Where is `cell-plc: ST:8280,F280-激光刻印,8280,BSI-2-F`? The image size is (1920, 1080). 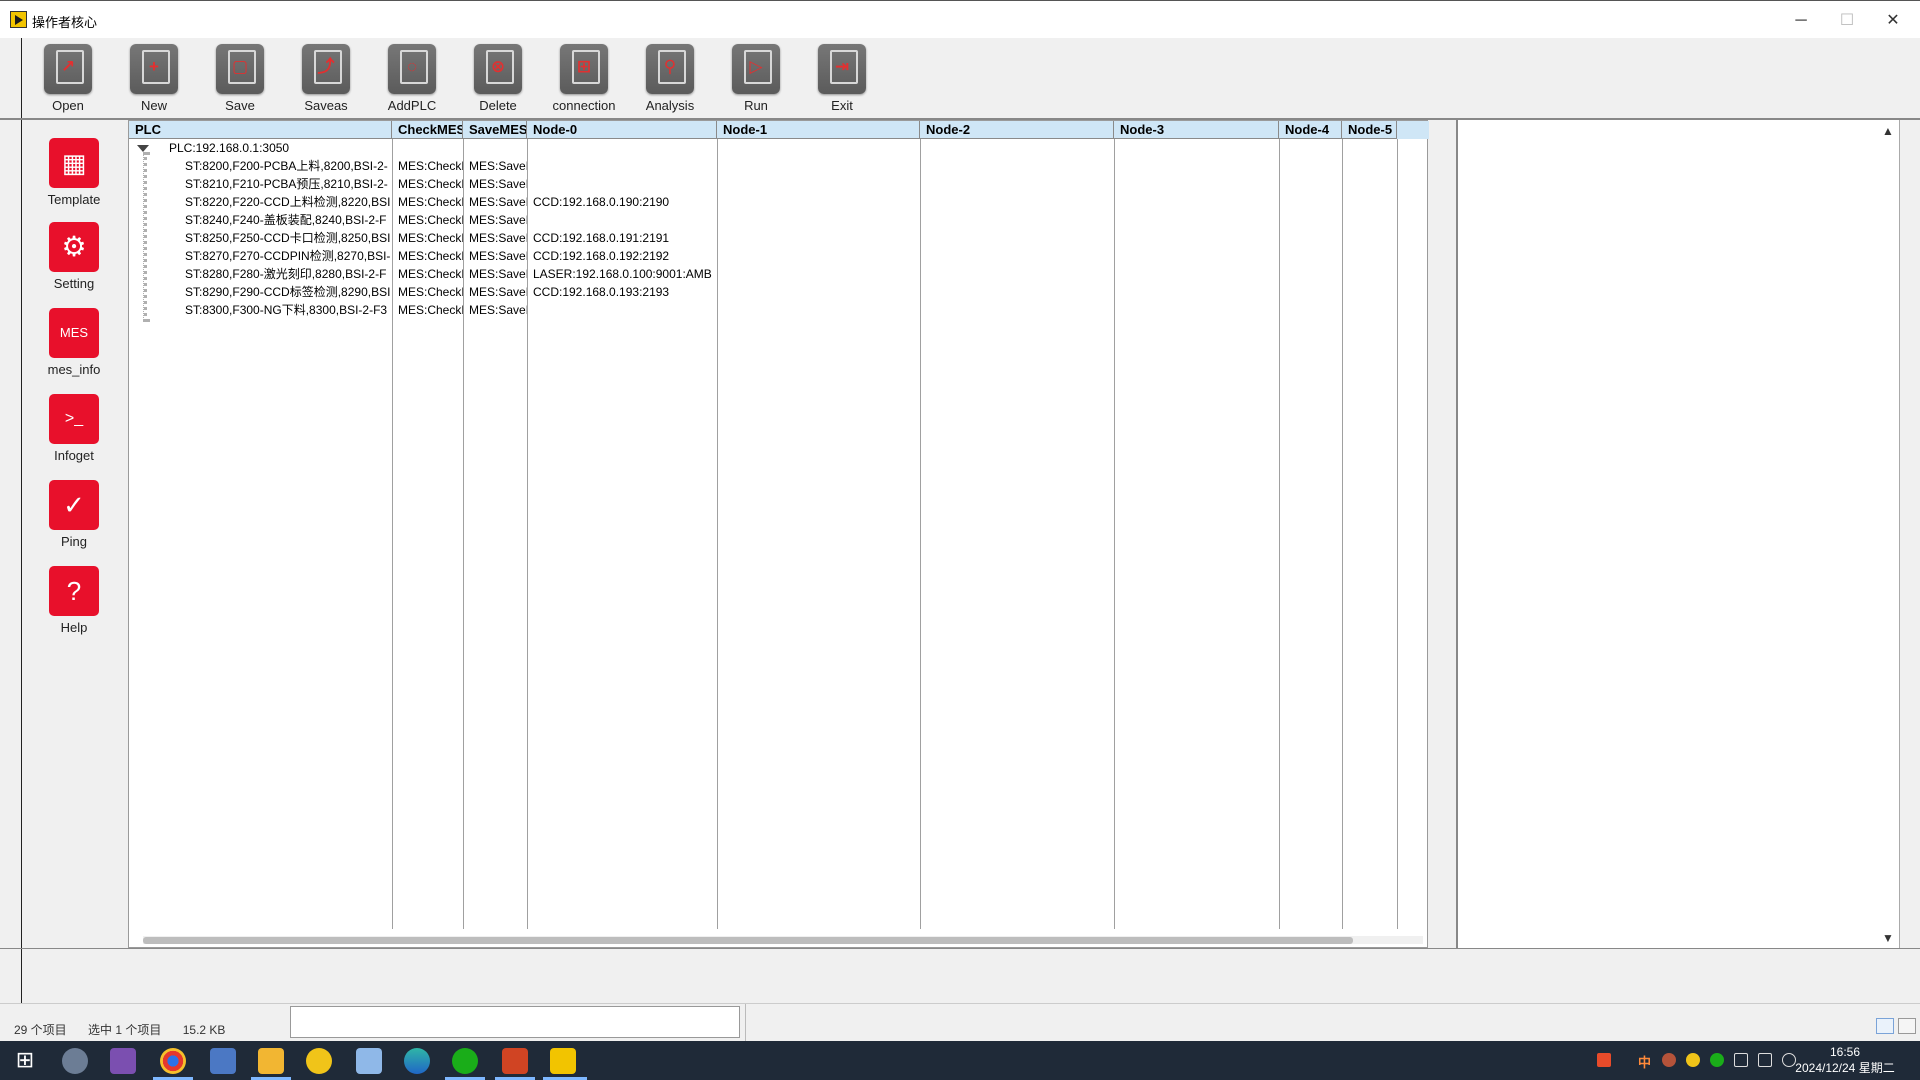
cell-plc: ST:8280,F280-激光刻印,8280,BSI-2-F is located at coordinates (286, 274).